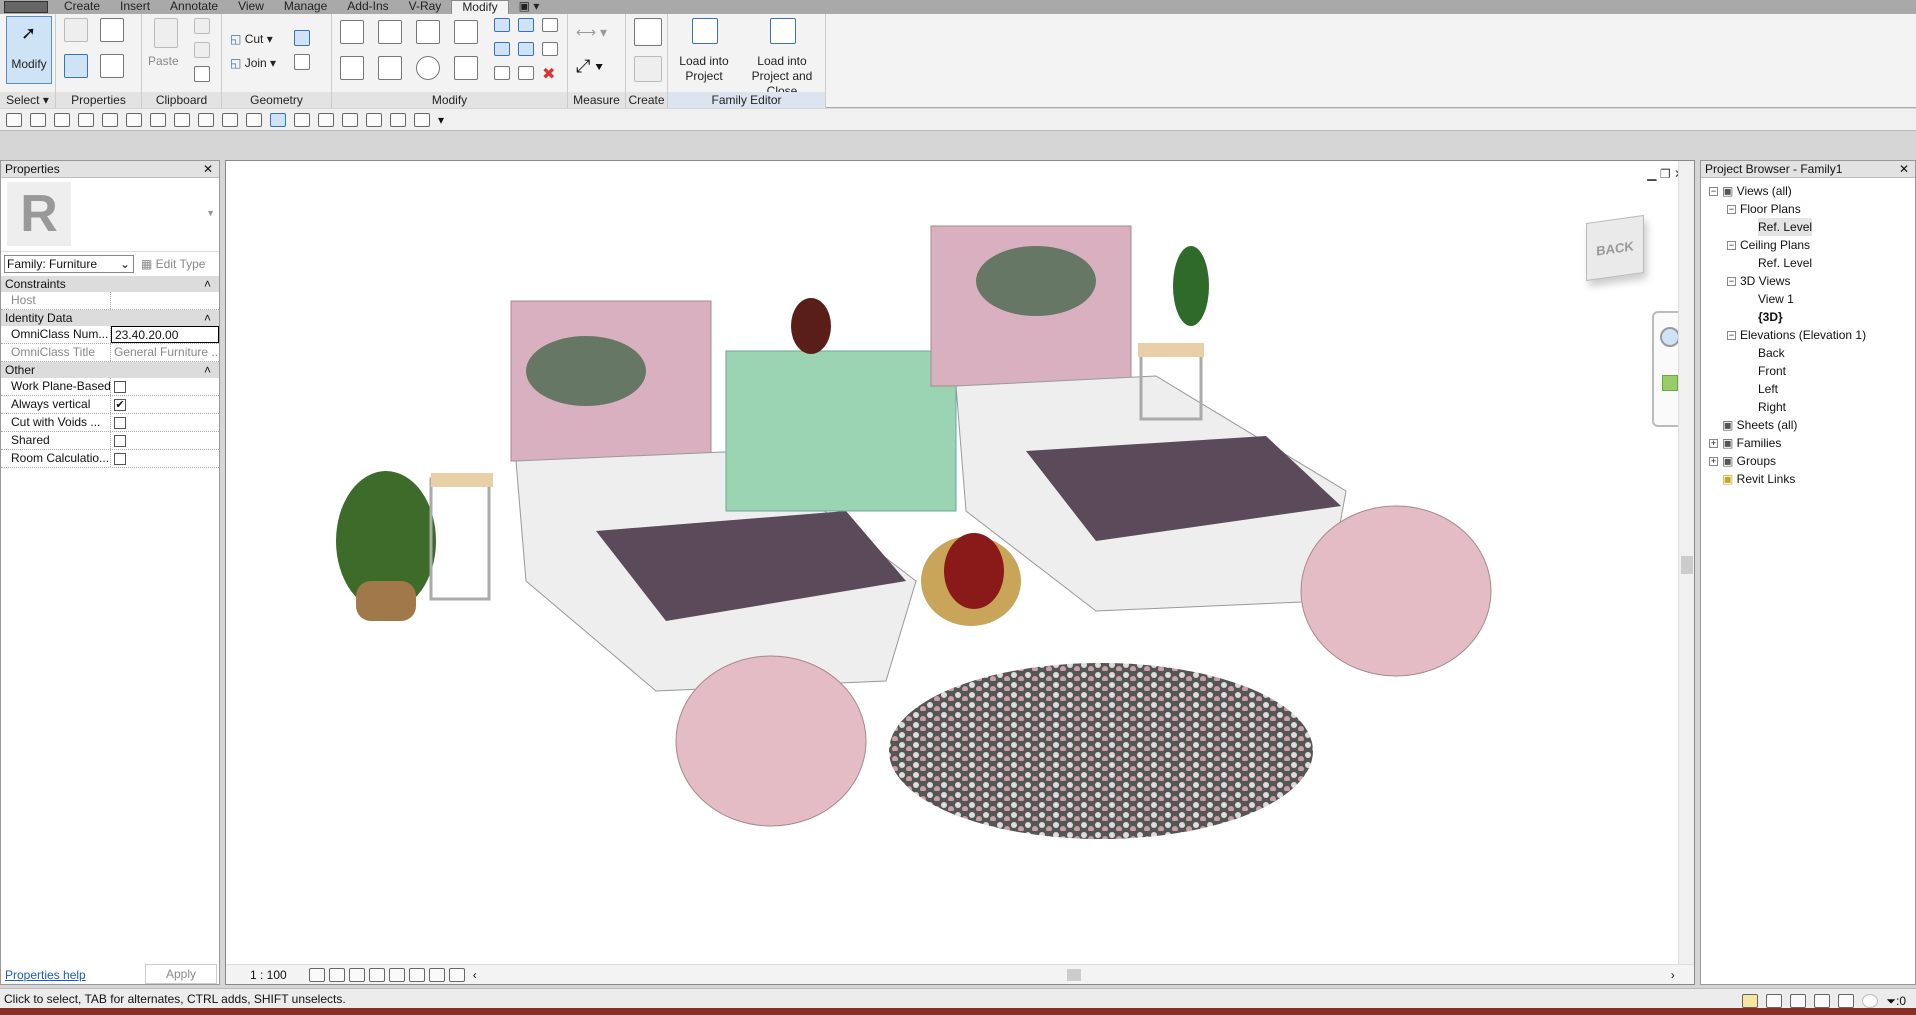 This screenshot has height=1015, width=1916. I want to click on delete-icon: ✖, so click(548, 74).